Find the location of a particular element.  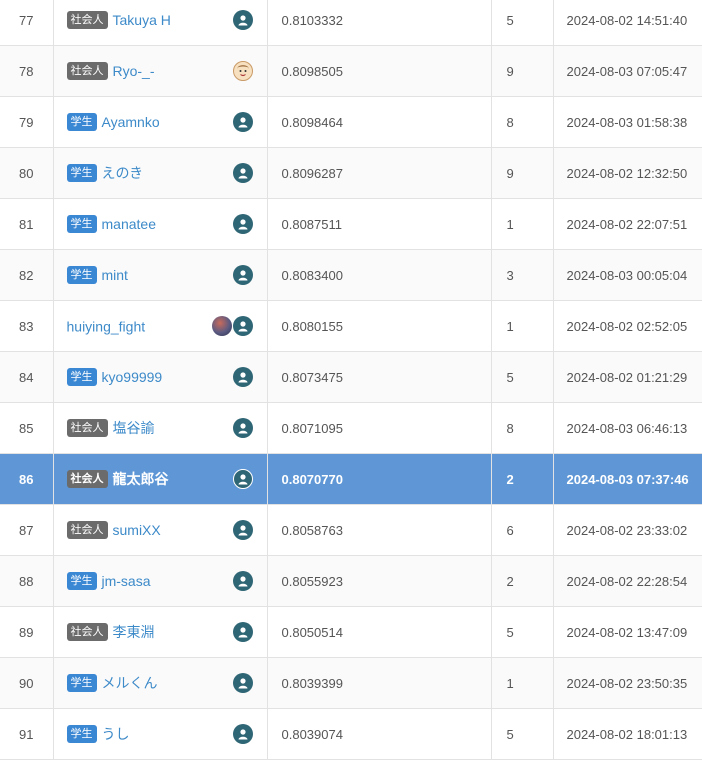

submission-date-cell: 2024-08-02 13:47:09 is located at coordinates (627, 632).